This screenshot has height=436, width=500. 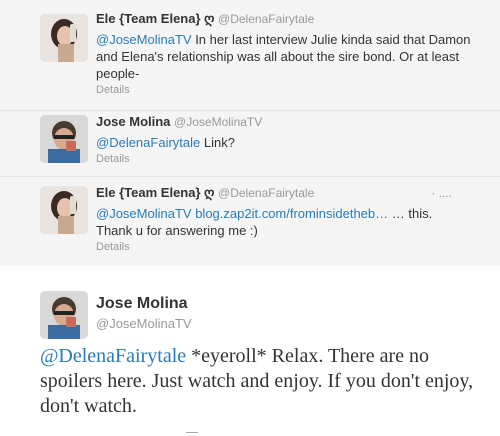 What do you see at coordinates (192, 432) in the screenshot?
I see `divider` at bounding box center [192, 432].